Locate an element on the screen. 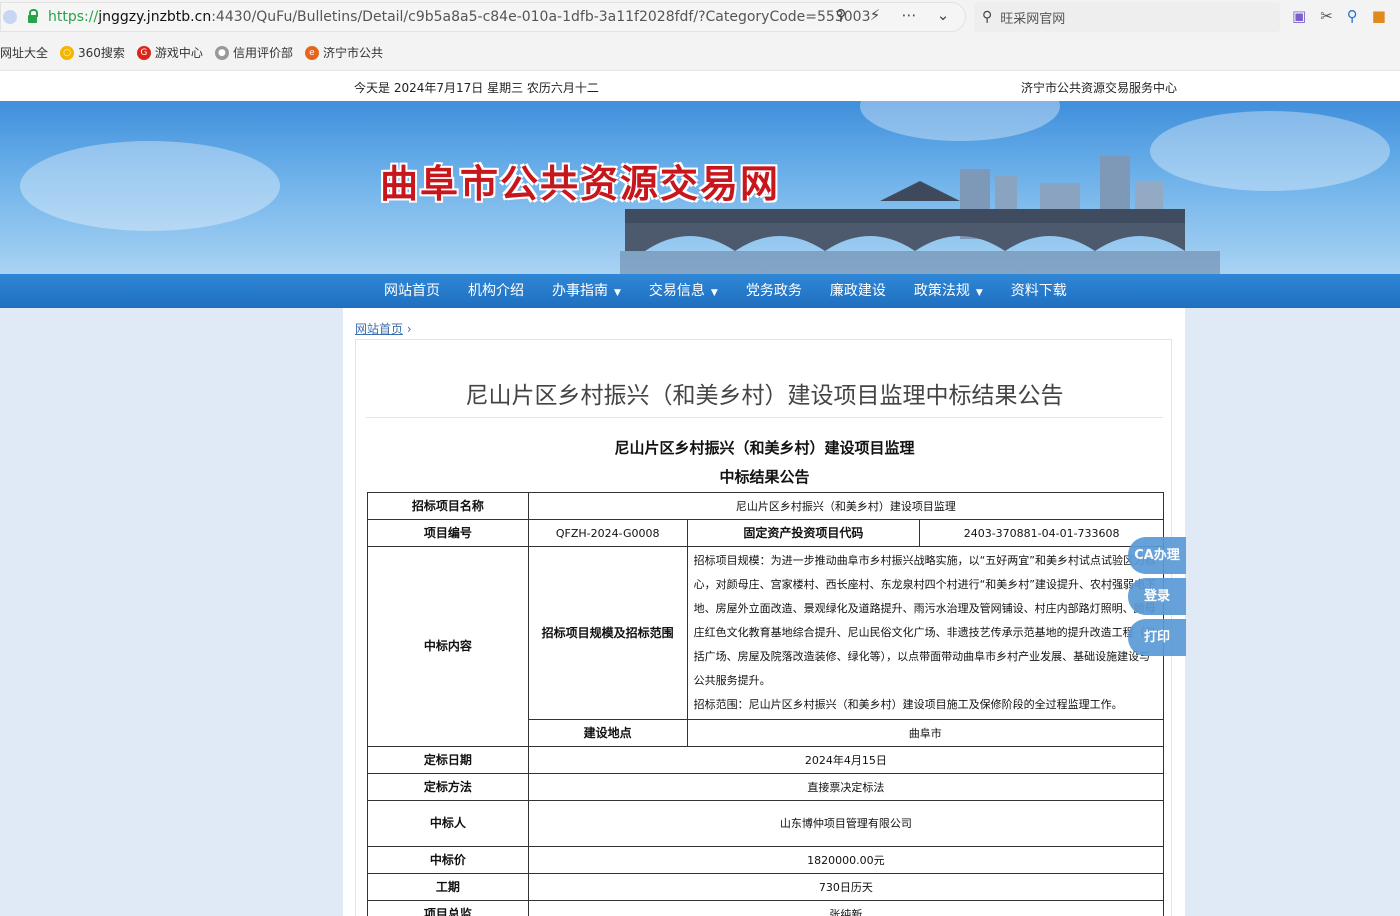 The height and width of the screenshot is (916, 1400). title-divider is located at coordinates (764, 417).